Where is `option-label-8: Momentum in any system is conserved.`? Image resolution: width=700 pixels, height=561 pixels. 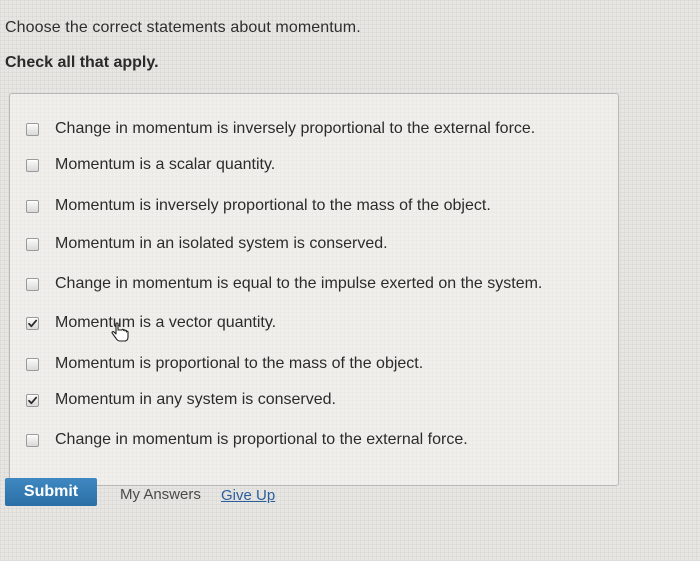 option-label-8: Momentum in any system is conserved. is located at coordinates (195, 400).